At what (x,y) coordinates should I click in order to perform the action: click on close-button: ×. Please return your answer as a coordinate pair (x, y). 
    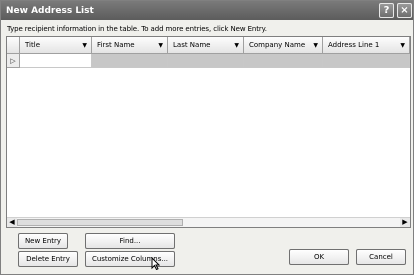
    Looking at the image, I should click on (404, 10).